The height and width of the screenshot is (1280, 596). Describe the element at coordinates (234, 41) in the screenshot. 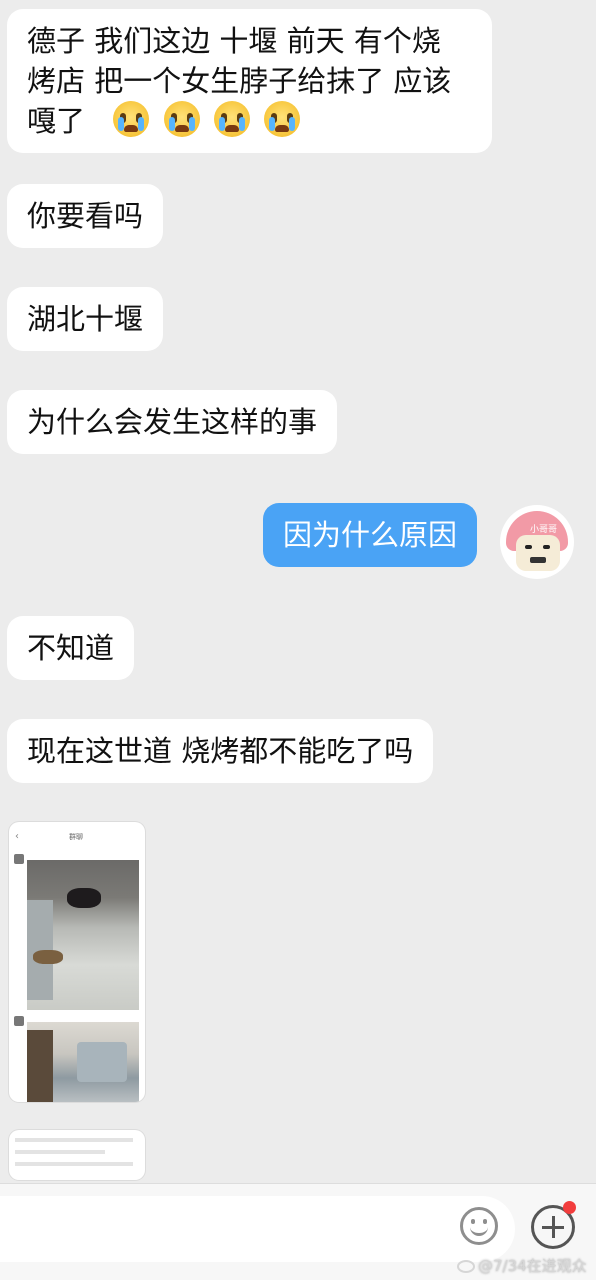

I see `message-line: 德子 我们这边 十堰 前天 有个烧` at that location.